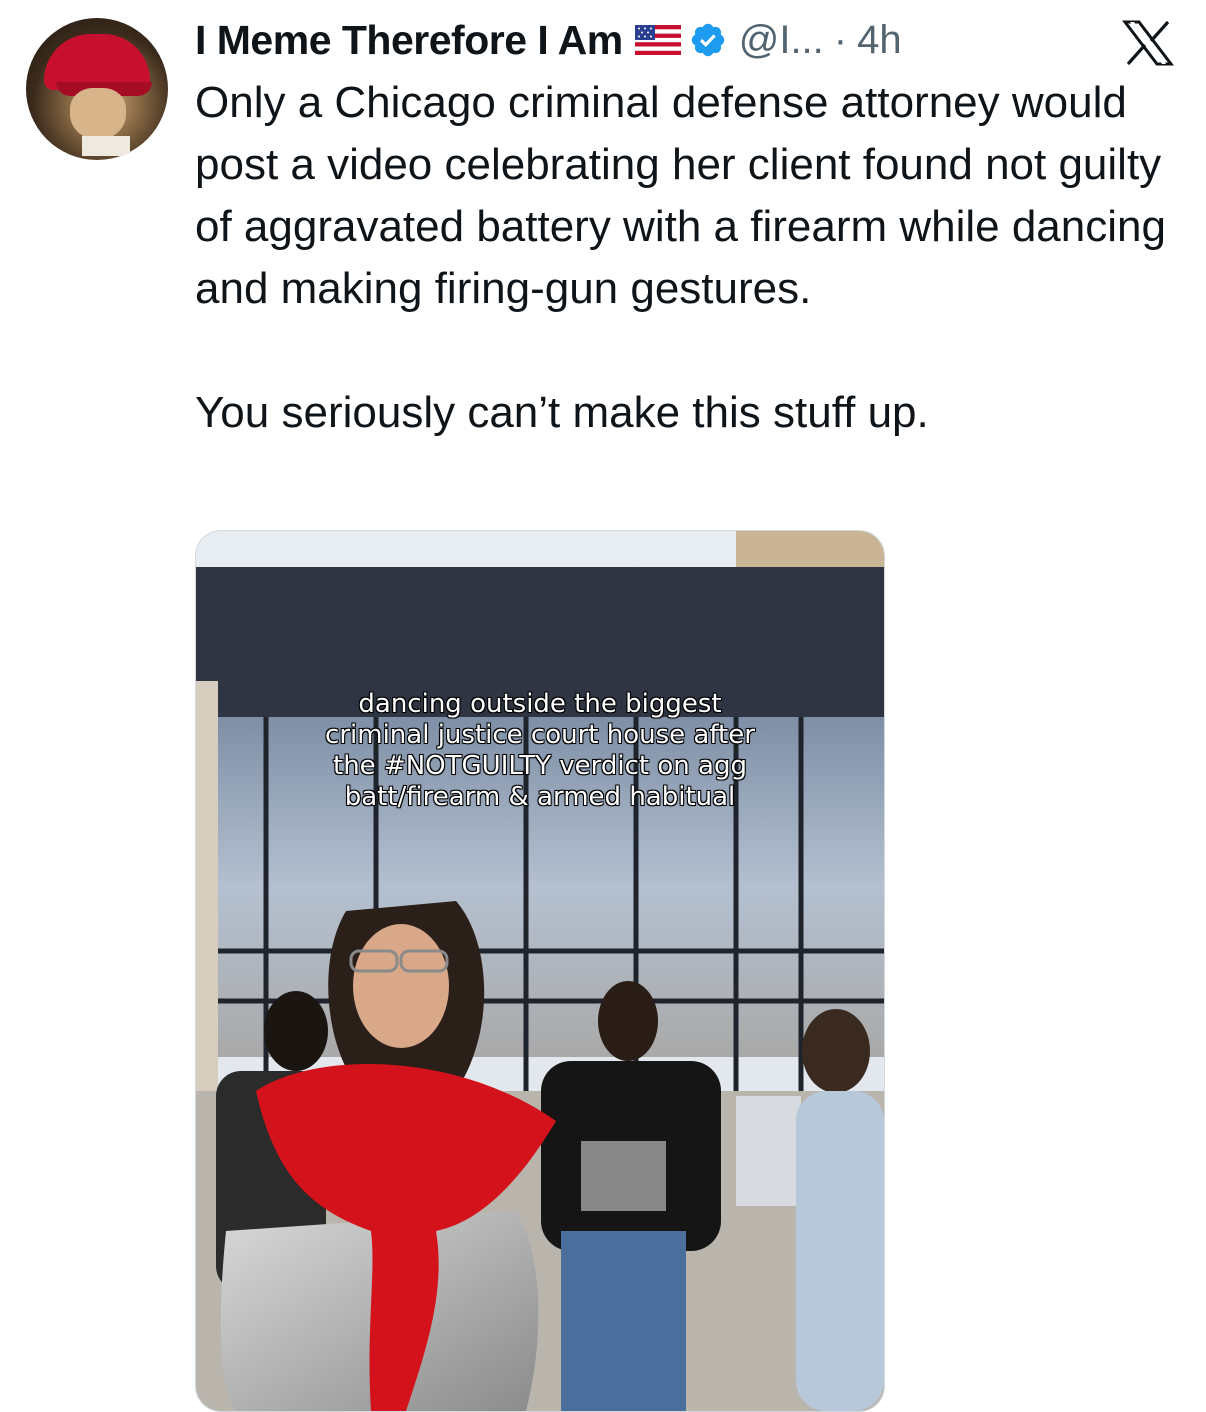  Describe the element at coordinates (540, 703) in the screenshot. I see `caption-line: dancing outside the biggest` at that location.